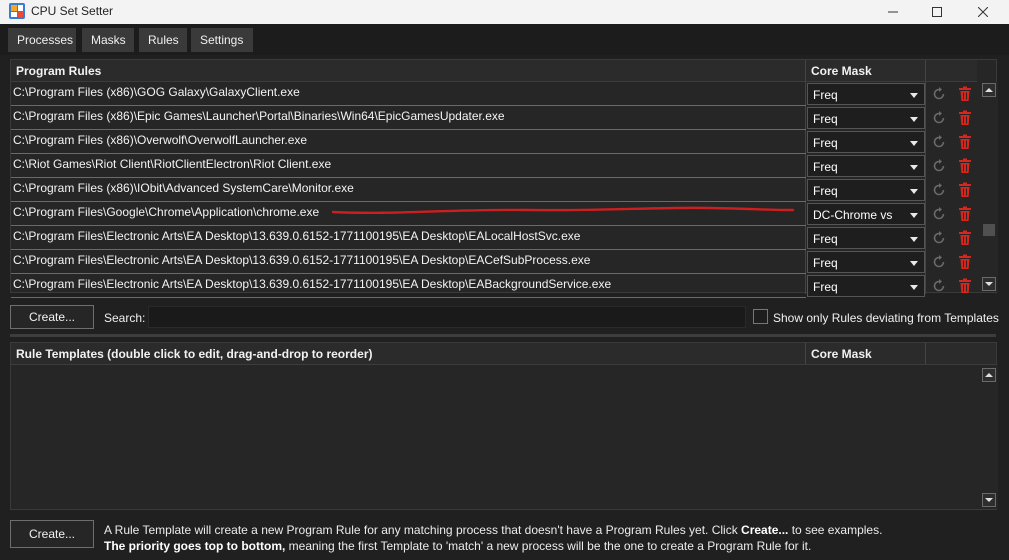  What do you see at coordinates (760, 316) in the screenshot?
I see `show-deviating-checkbox` at bounding box center [760, 316].